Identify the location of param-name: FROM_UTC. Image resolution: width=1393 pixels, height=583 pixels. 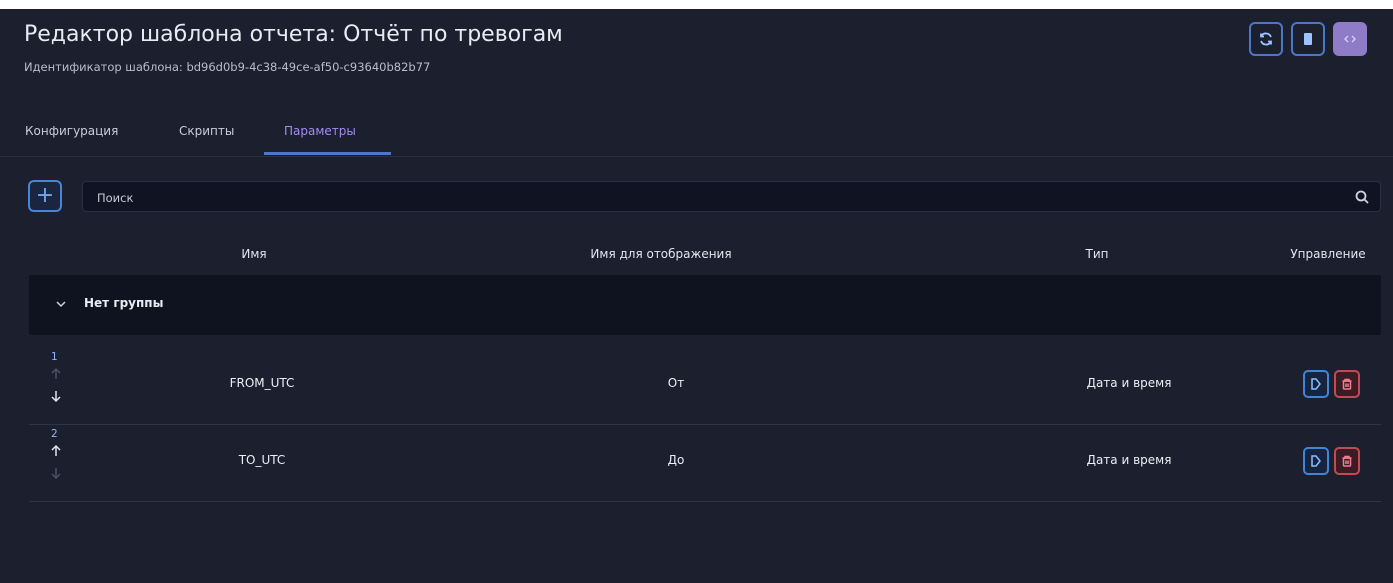
(262, 383).